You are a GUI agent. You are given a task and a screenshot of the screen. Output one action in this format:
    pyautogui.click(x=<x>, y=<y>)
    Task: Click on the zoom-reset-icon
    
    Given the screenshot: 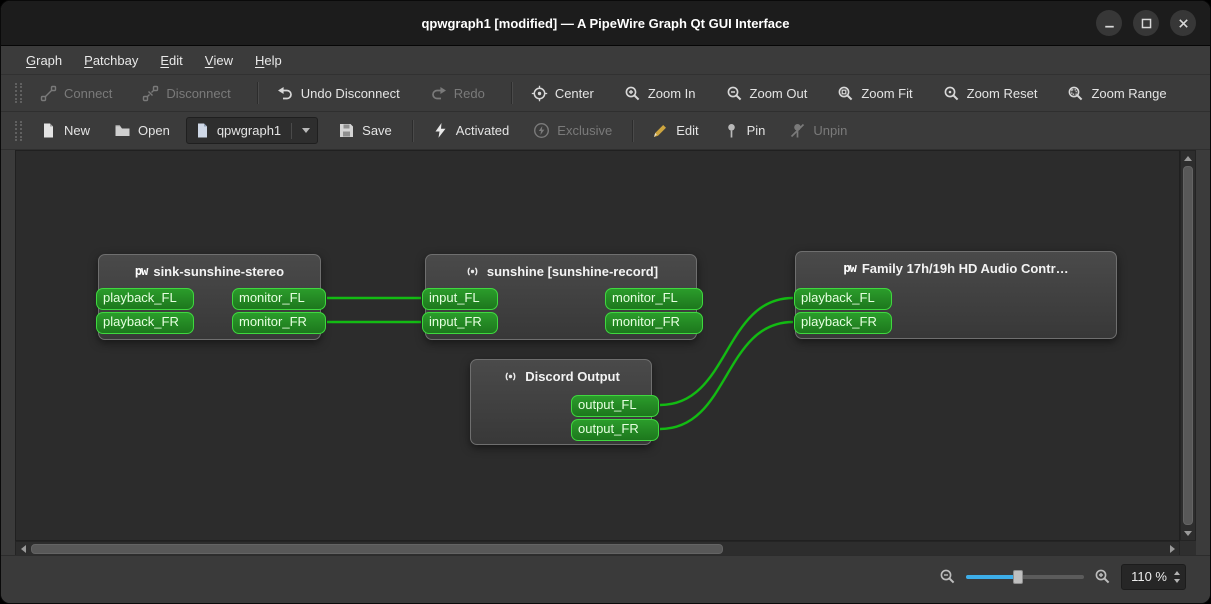 What is the action you would take?
    pyautogui.click(x=951, y=93)
    